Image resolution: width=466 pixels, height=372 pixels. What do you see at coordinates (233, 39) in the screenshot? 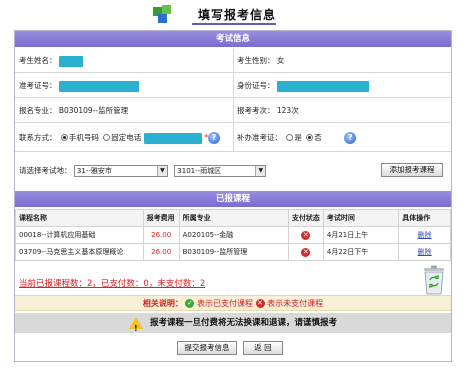
I see `exam-info-header: 考试信息` at bounding box center [233, 39].